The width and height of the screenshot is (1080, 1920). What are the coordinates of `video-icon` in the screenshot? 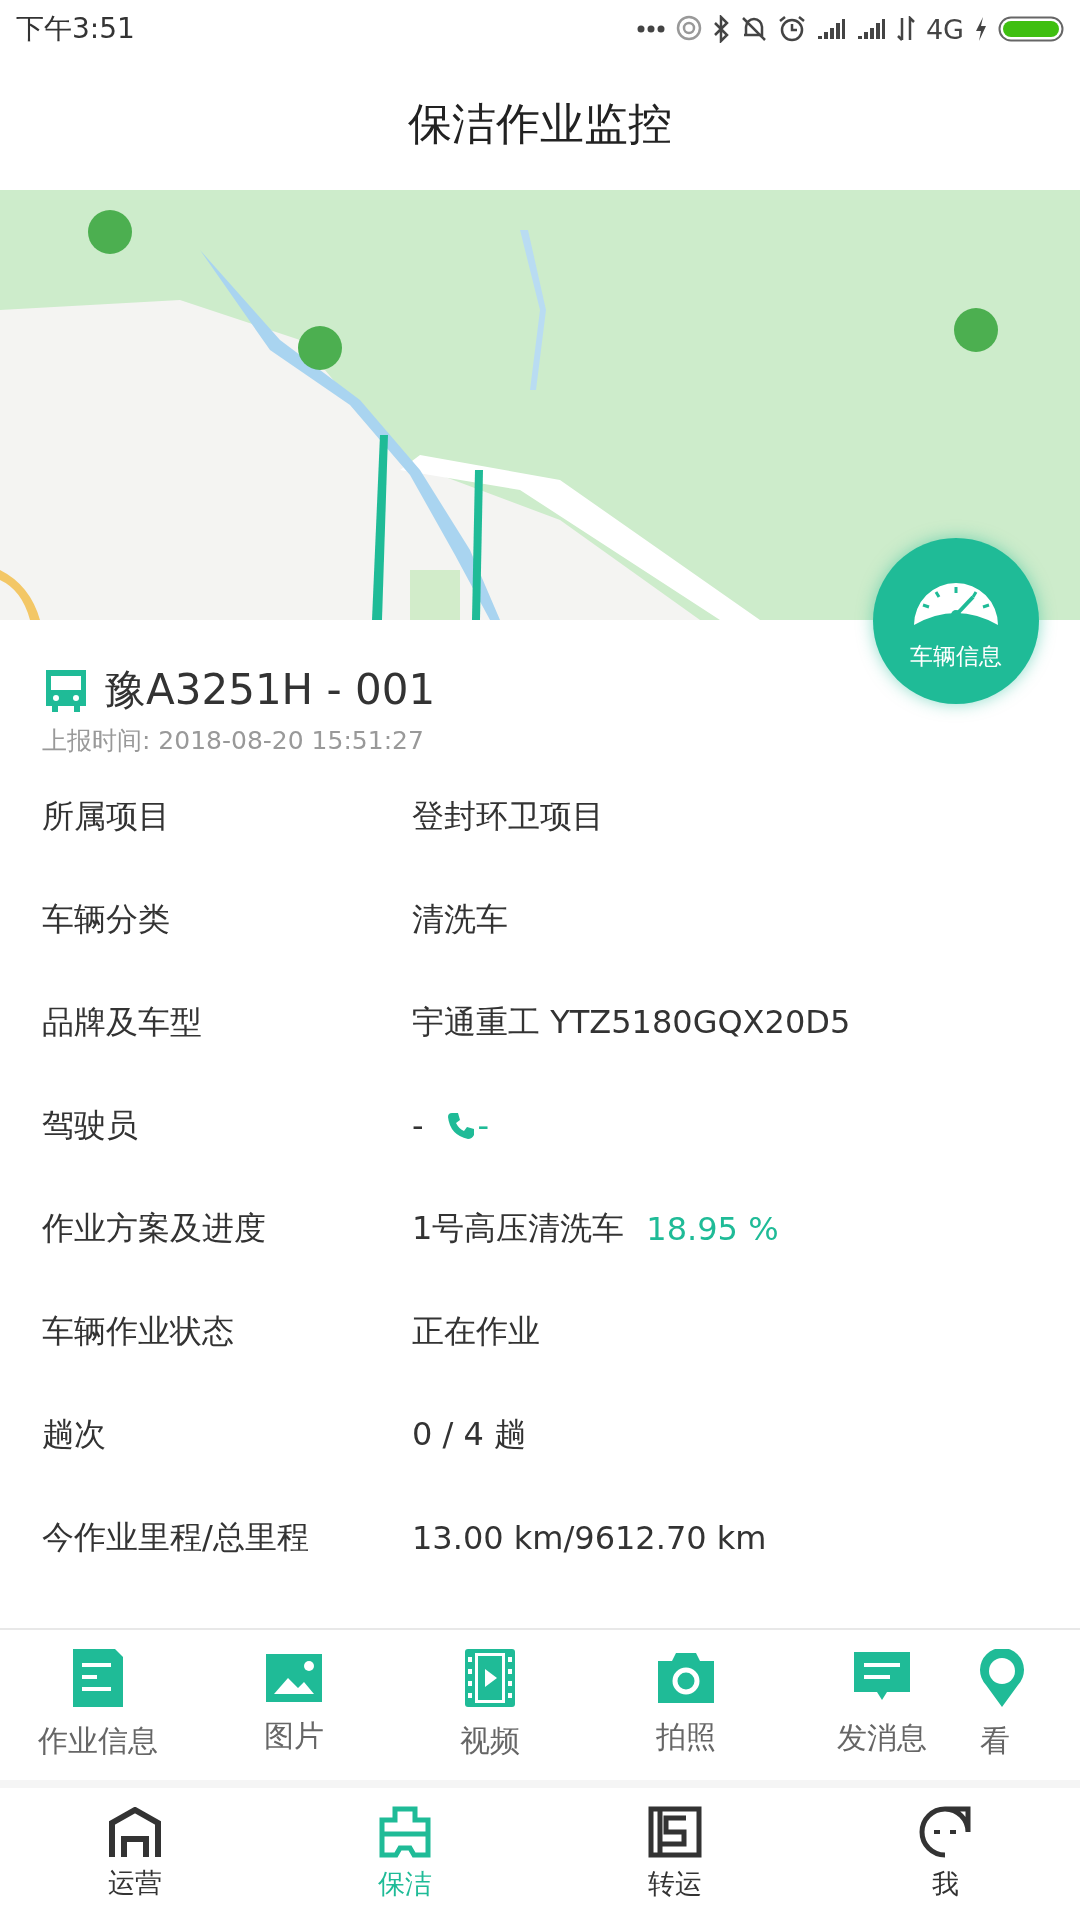 It's located at (490, 1677).